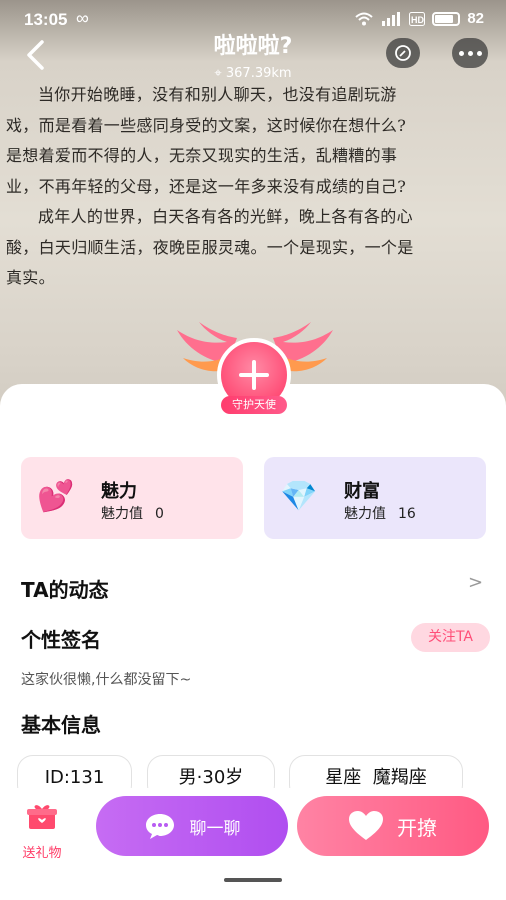 This screenshot has height=900, width=506. Describe the element at coordinates (61, 640) in the screenshot. I see `signature-title: 个性签名` at that location.